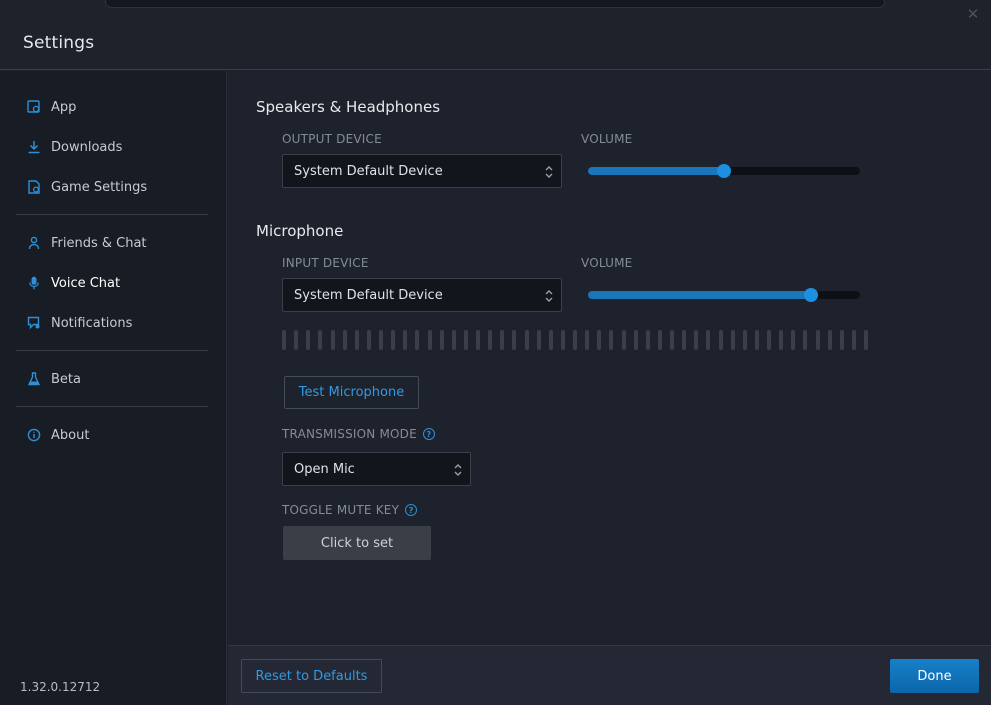  I want to click on window-top-strip, so click(495, 4).